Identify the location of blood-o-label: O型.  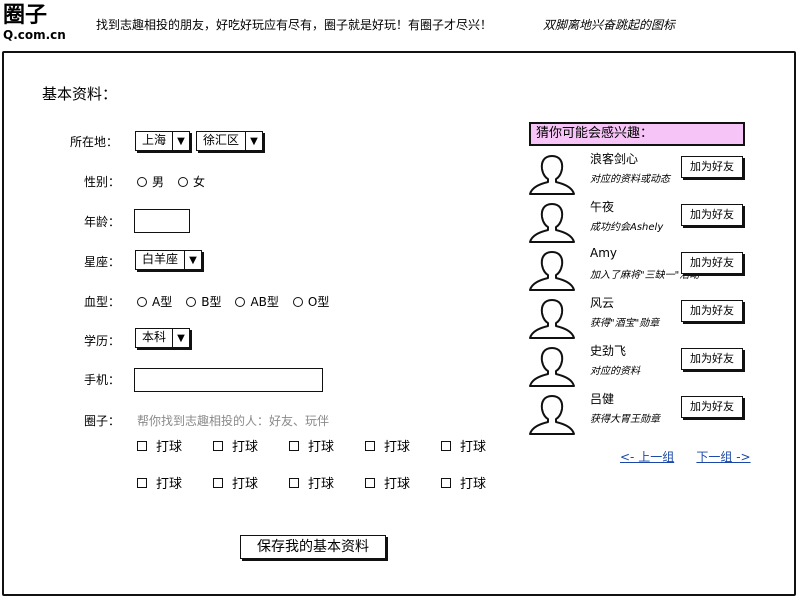
(318, 302).